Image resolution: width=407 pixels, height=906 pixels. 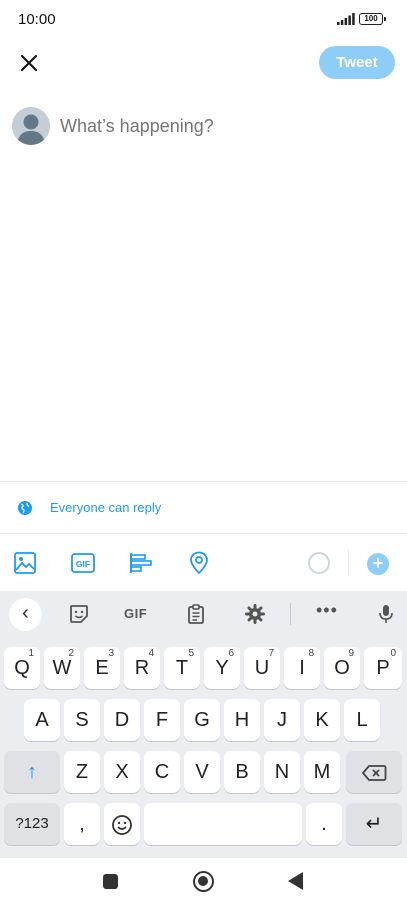 I want to click on clipboard-button, so click(x=196, y=614).